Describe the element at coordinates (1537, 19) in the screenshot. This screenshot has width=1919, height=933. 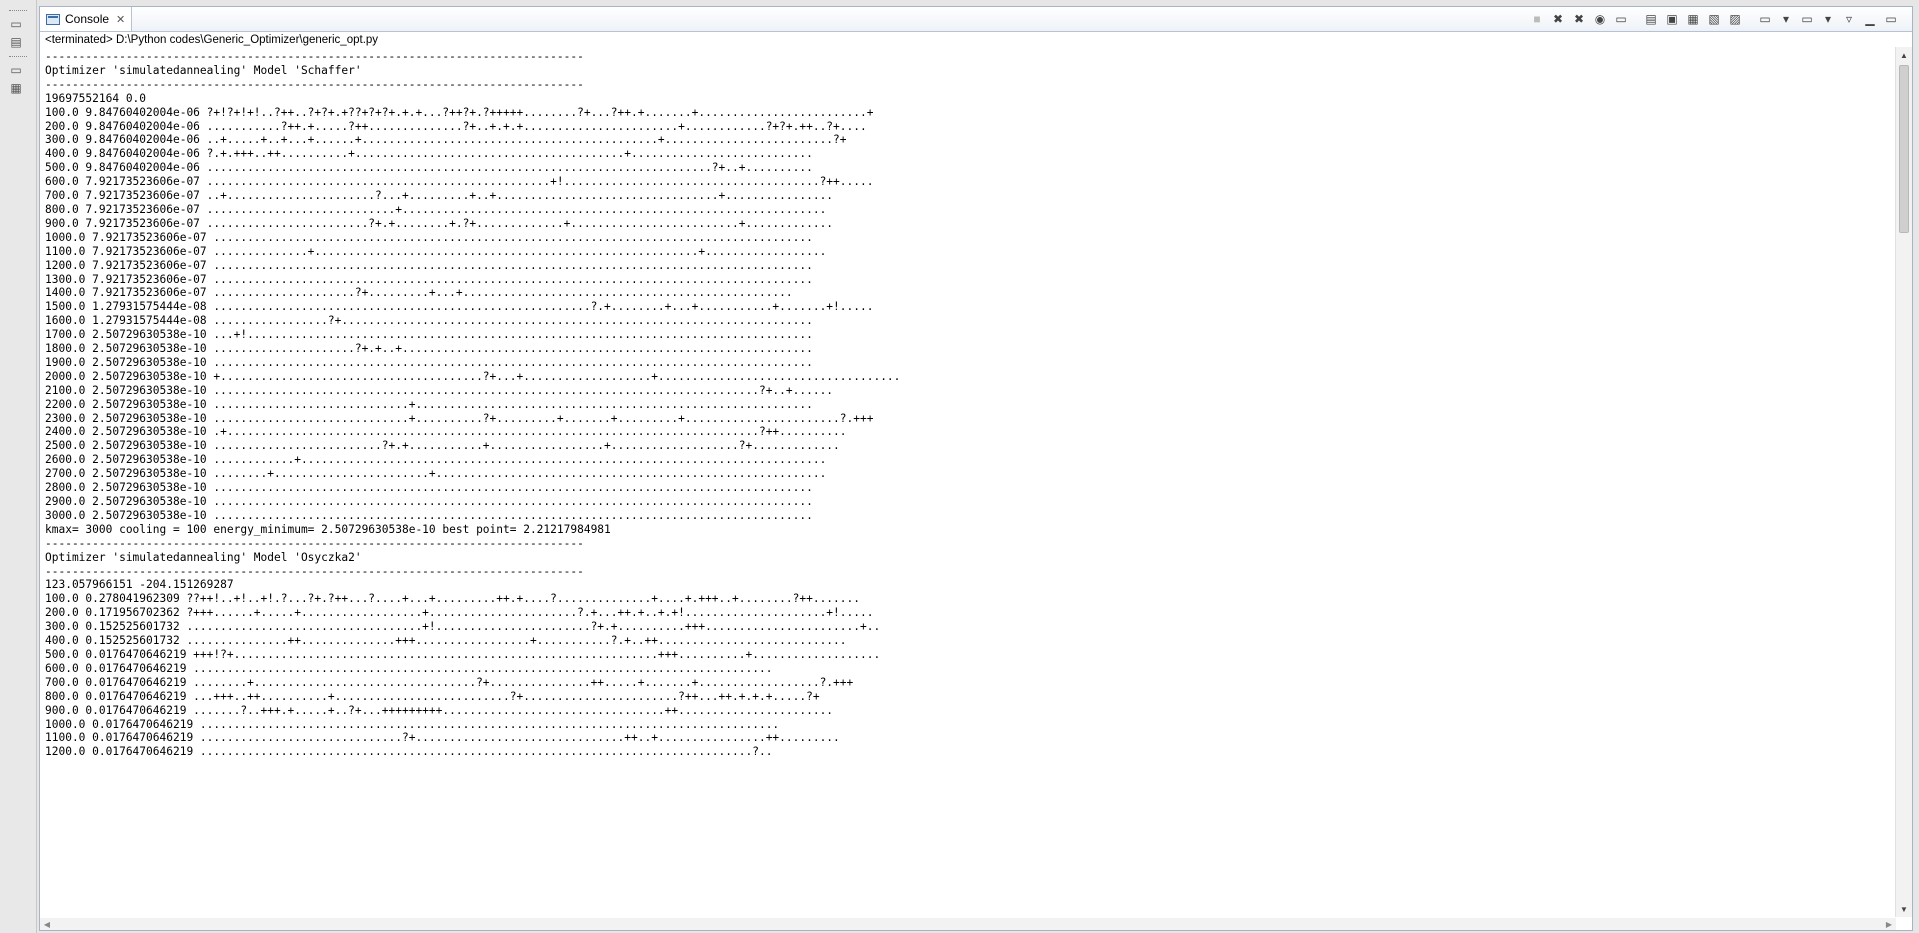
I see `terminate-icon: ■` at that location.